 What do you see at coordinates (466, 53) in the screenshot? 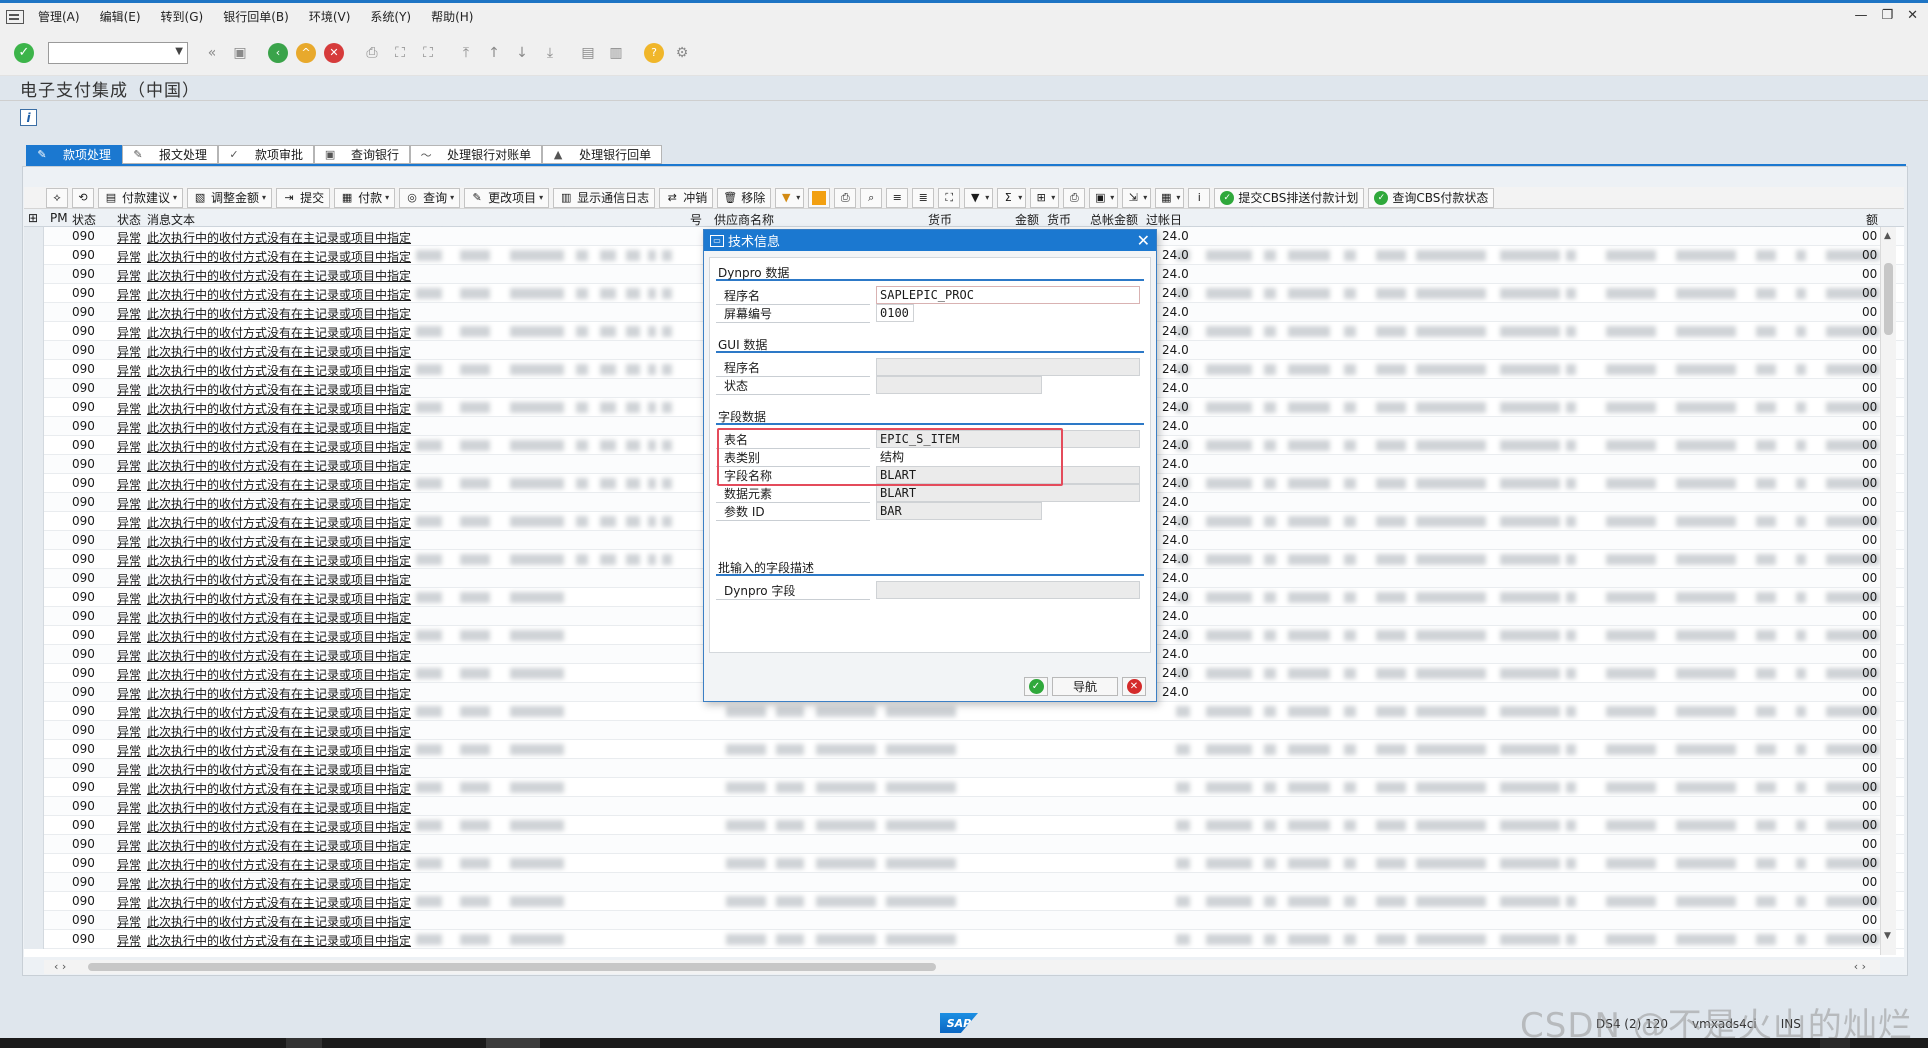
I see `first-page-icon: ⤒` at bounding box center [466, 53].